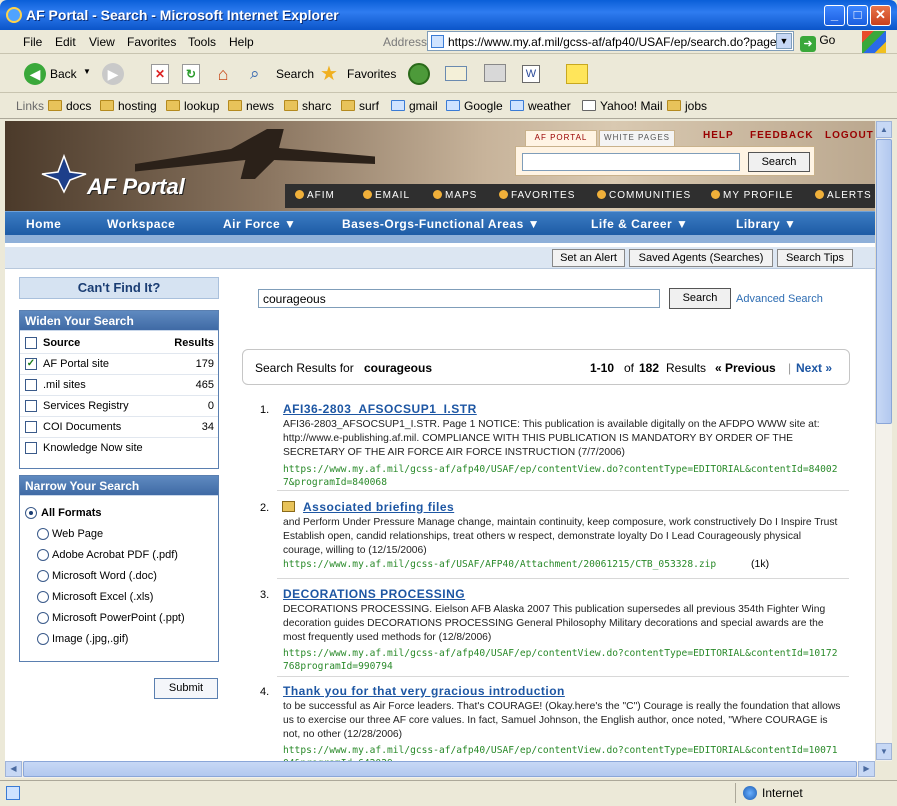 The height and width of the screenshot is (806, 897). Describe the element at coordinates (65, 42) in the screenshot. I see `menu-edit: Edit` at that location.